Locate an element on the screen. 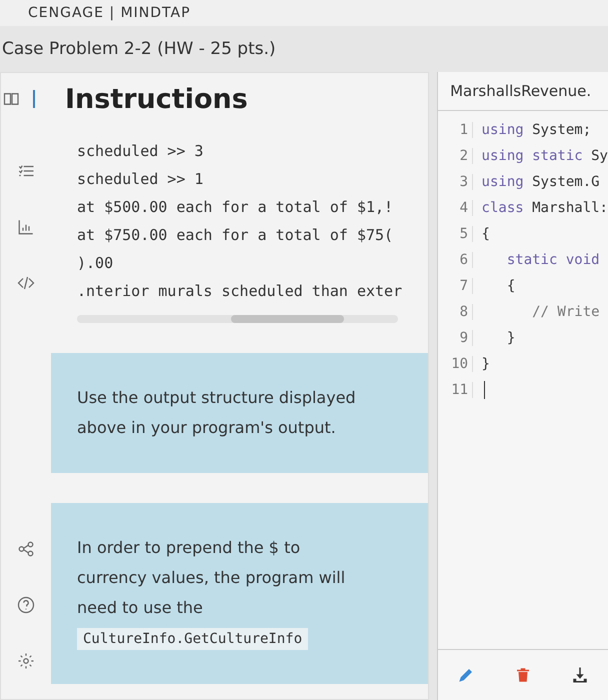 This screenshot has width=608, height=700. code-line: 7 { is located at coordinates (523, 286).